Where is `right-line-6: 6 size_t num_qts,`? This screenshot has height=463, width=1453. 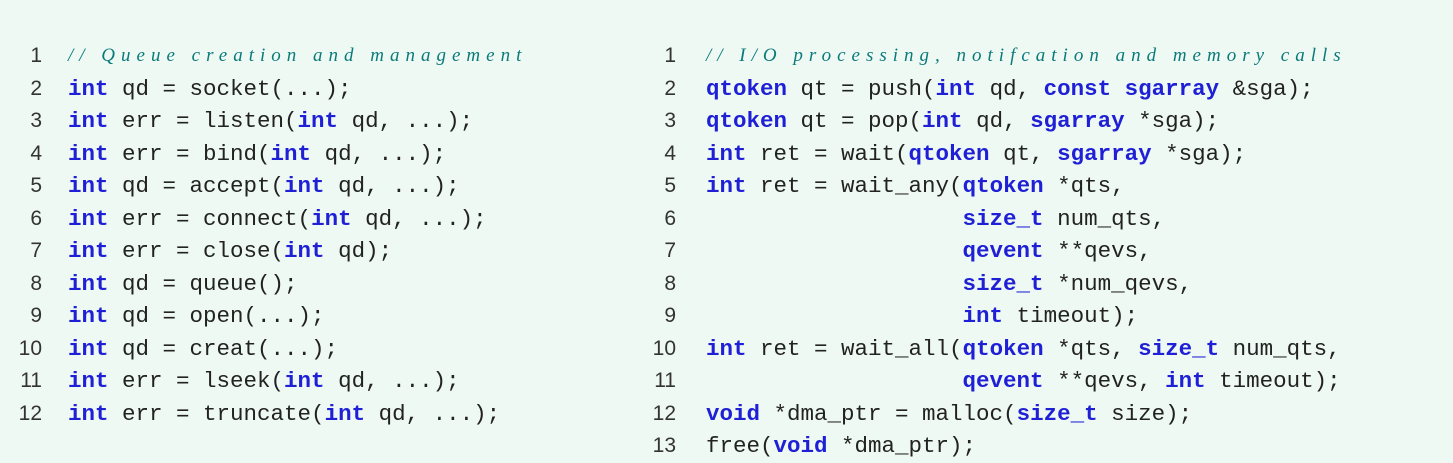
right-line-6: 6 size_t num_qts, is located at coordinates (999, 219).